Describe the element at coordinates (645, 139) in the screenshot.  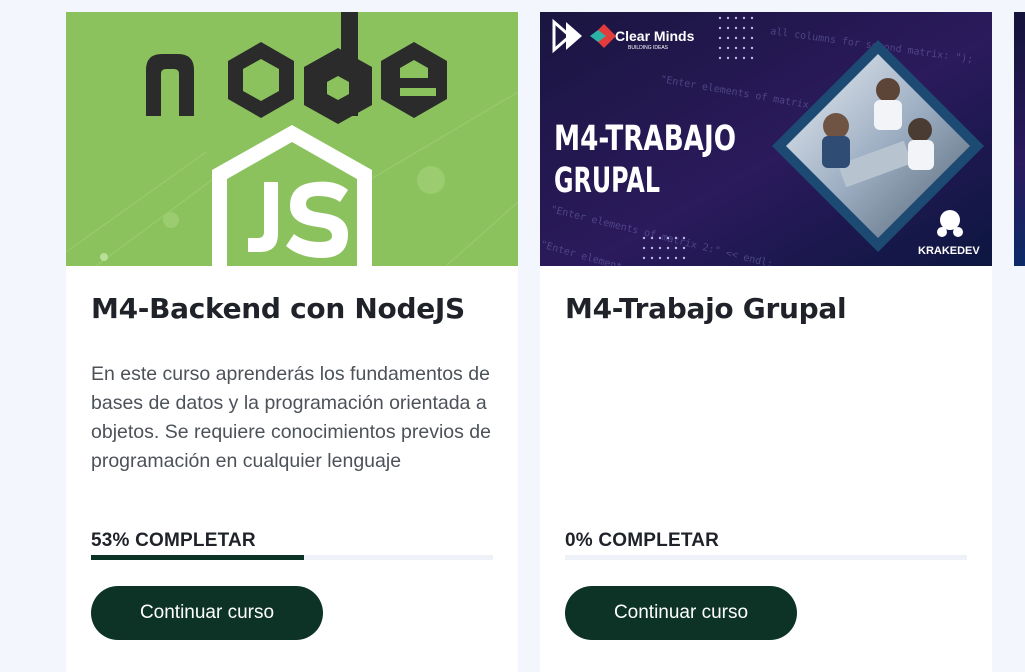
I see `banner-heading-line1: M4-TRABAJO` at that location.